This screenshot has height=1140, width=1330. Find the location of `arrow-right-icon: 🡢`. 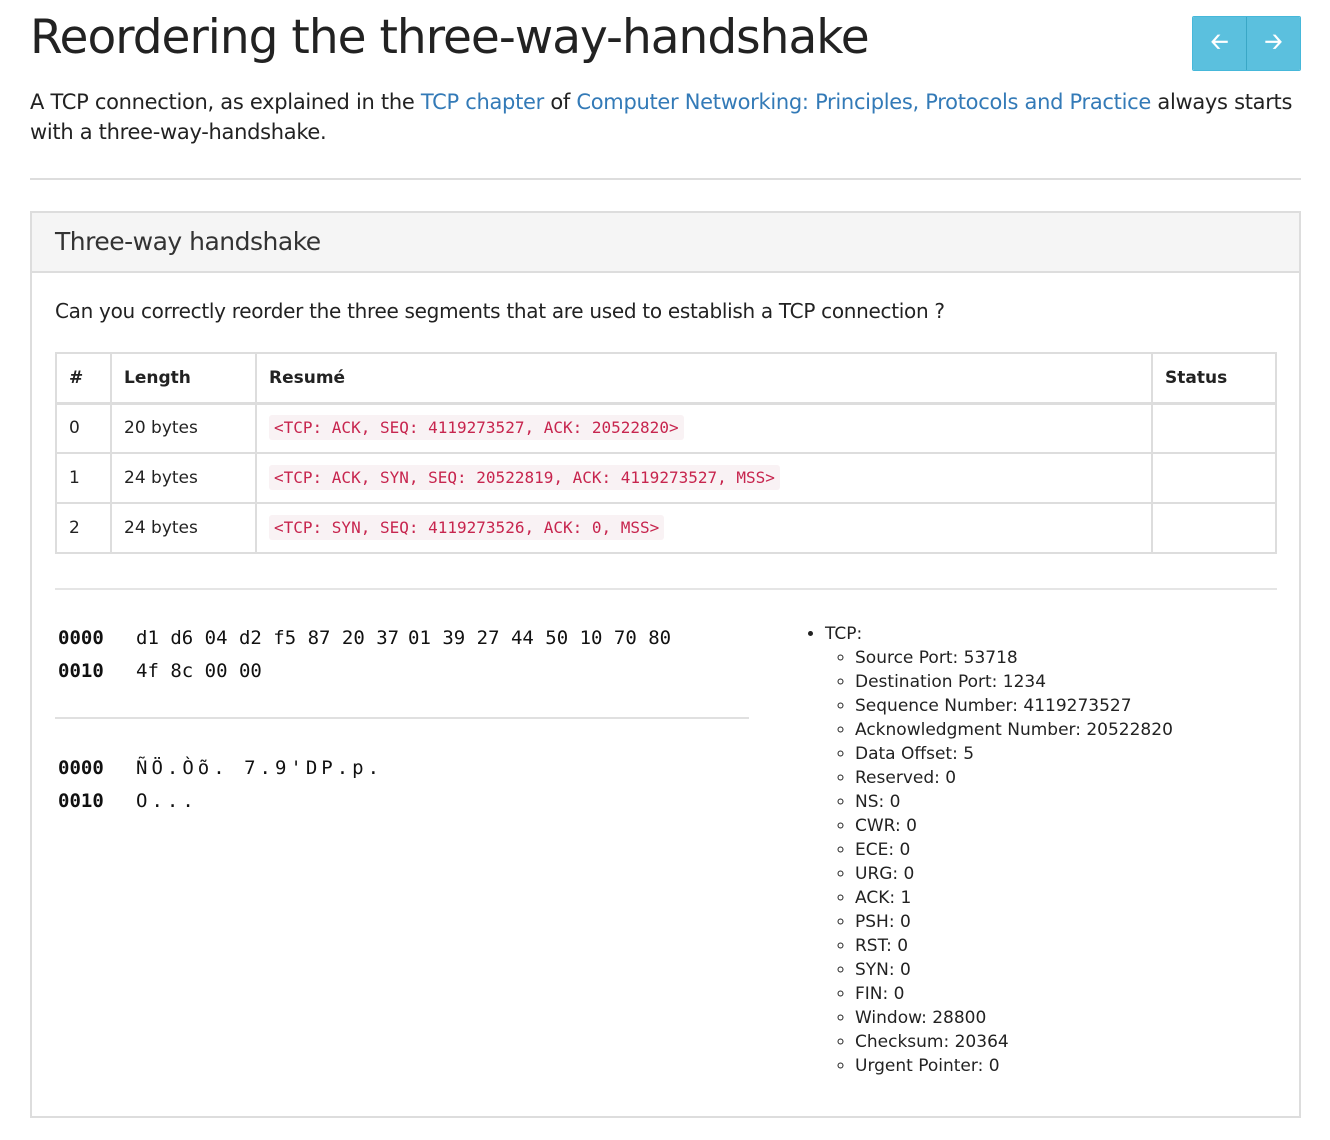

arrow-right-icon: 🡢 is located at coordinates (1273, 42).